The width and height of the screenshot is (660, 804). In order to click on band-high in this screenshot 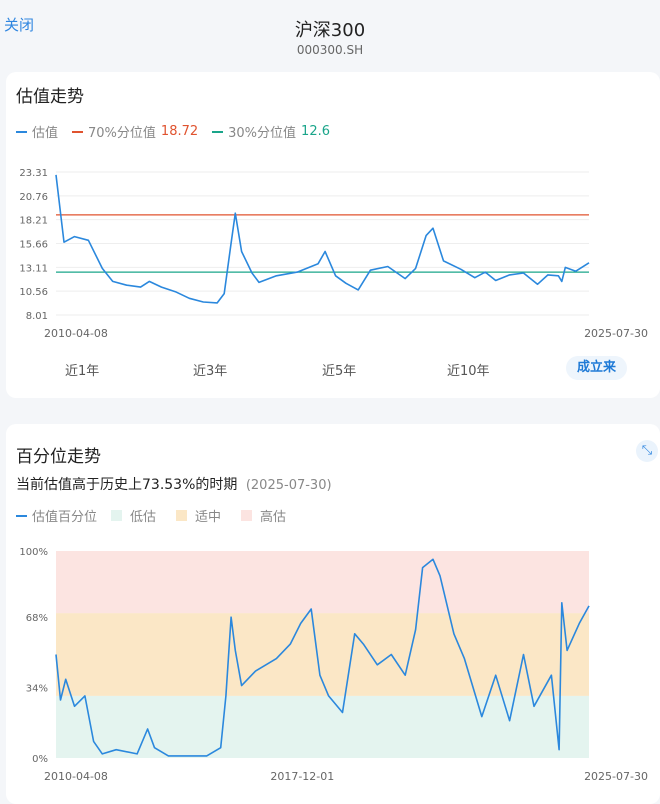, I will do `click(322, 582)`.